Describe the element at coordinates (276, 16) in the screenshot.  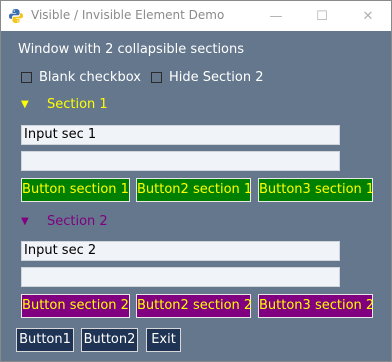
I see `minimize-button: —` at that location.